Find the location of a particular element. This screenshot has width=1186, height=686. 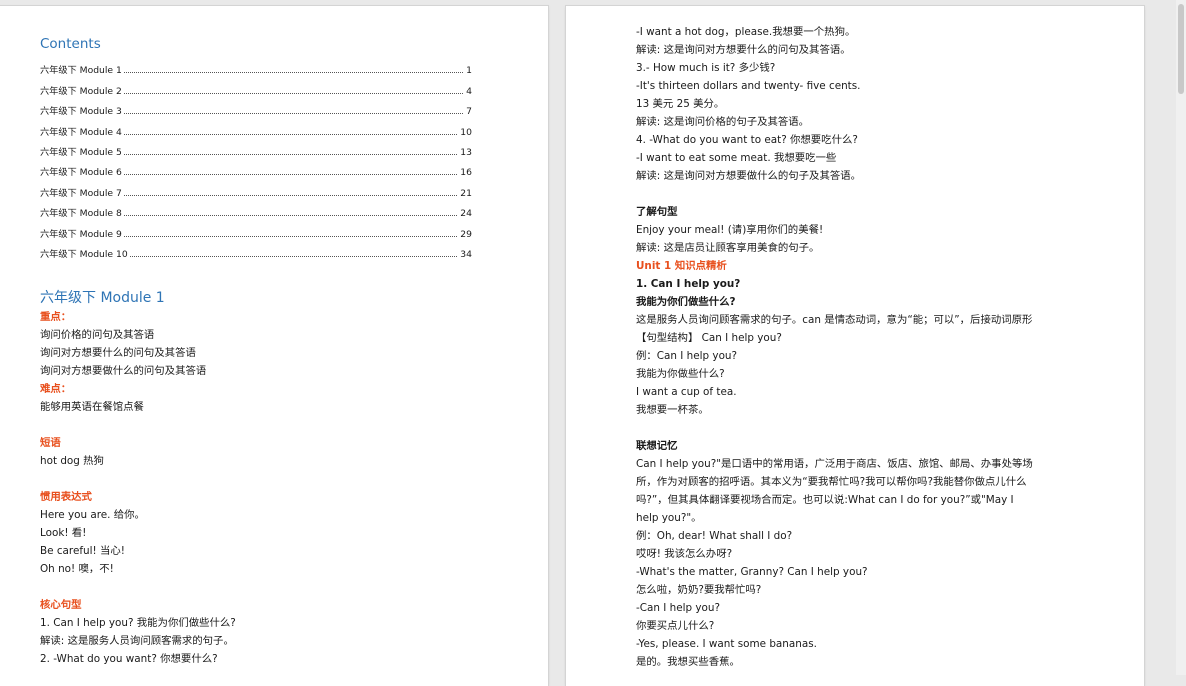

section-heading: 核心句型 is located at coordinates (61, 605).